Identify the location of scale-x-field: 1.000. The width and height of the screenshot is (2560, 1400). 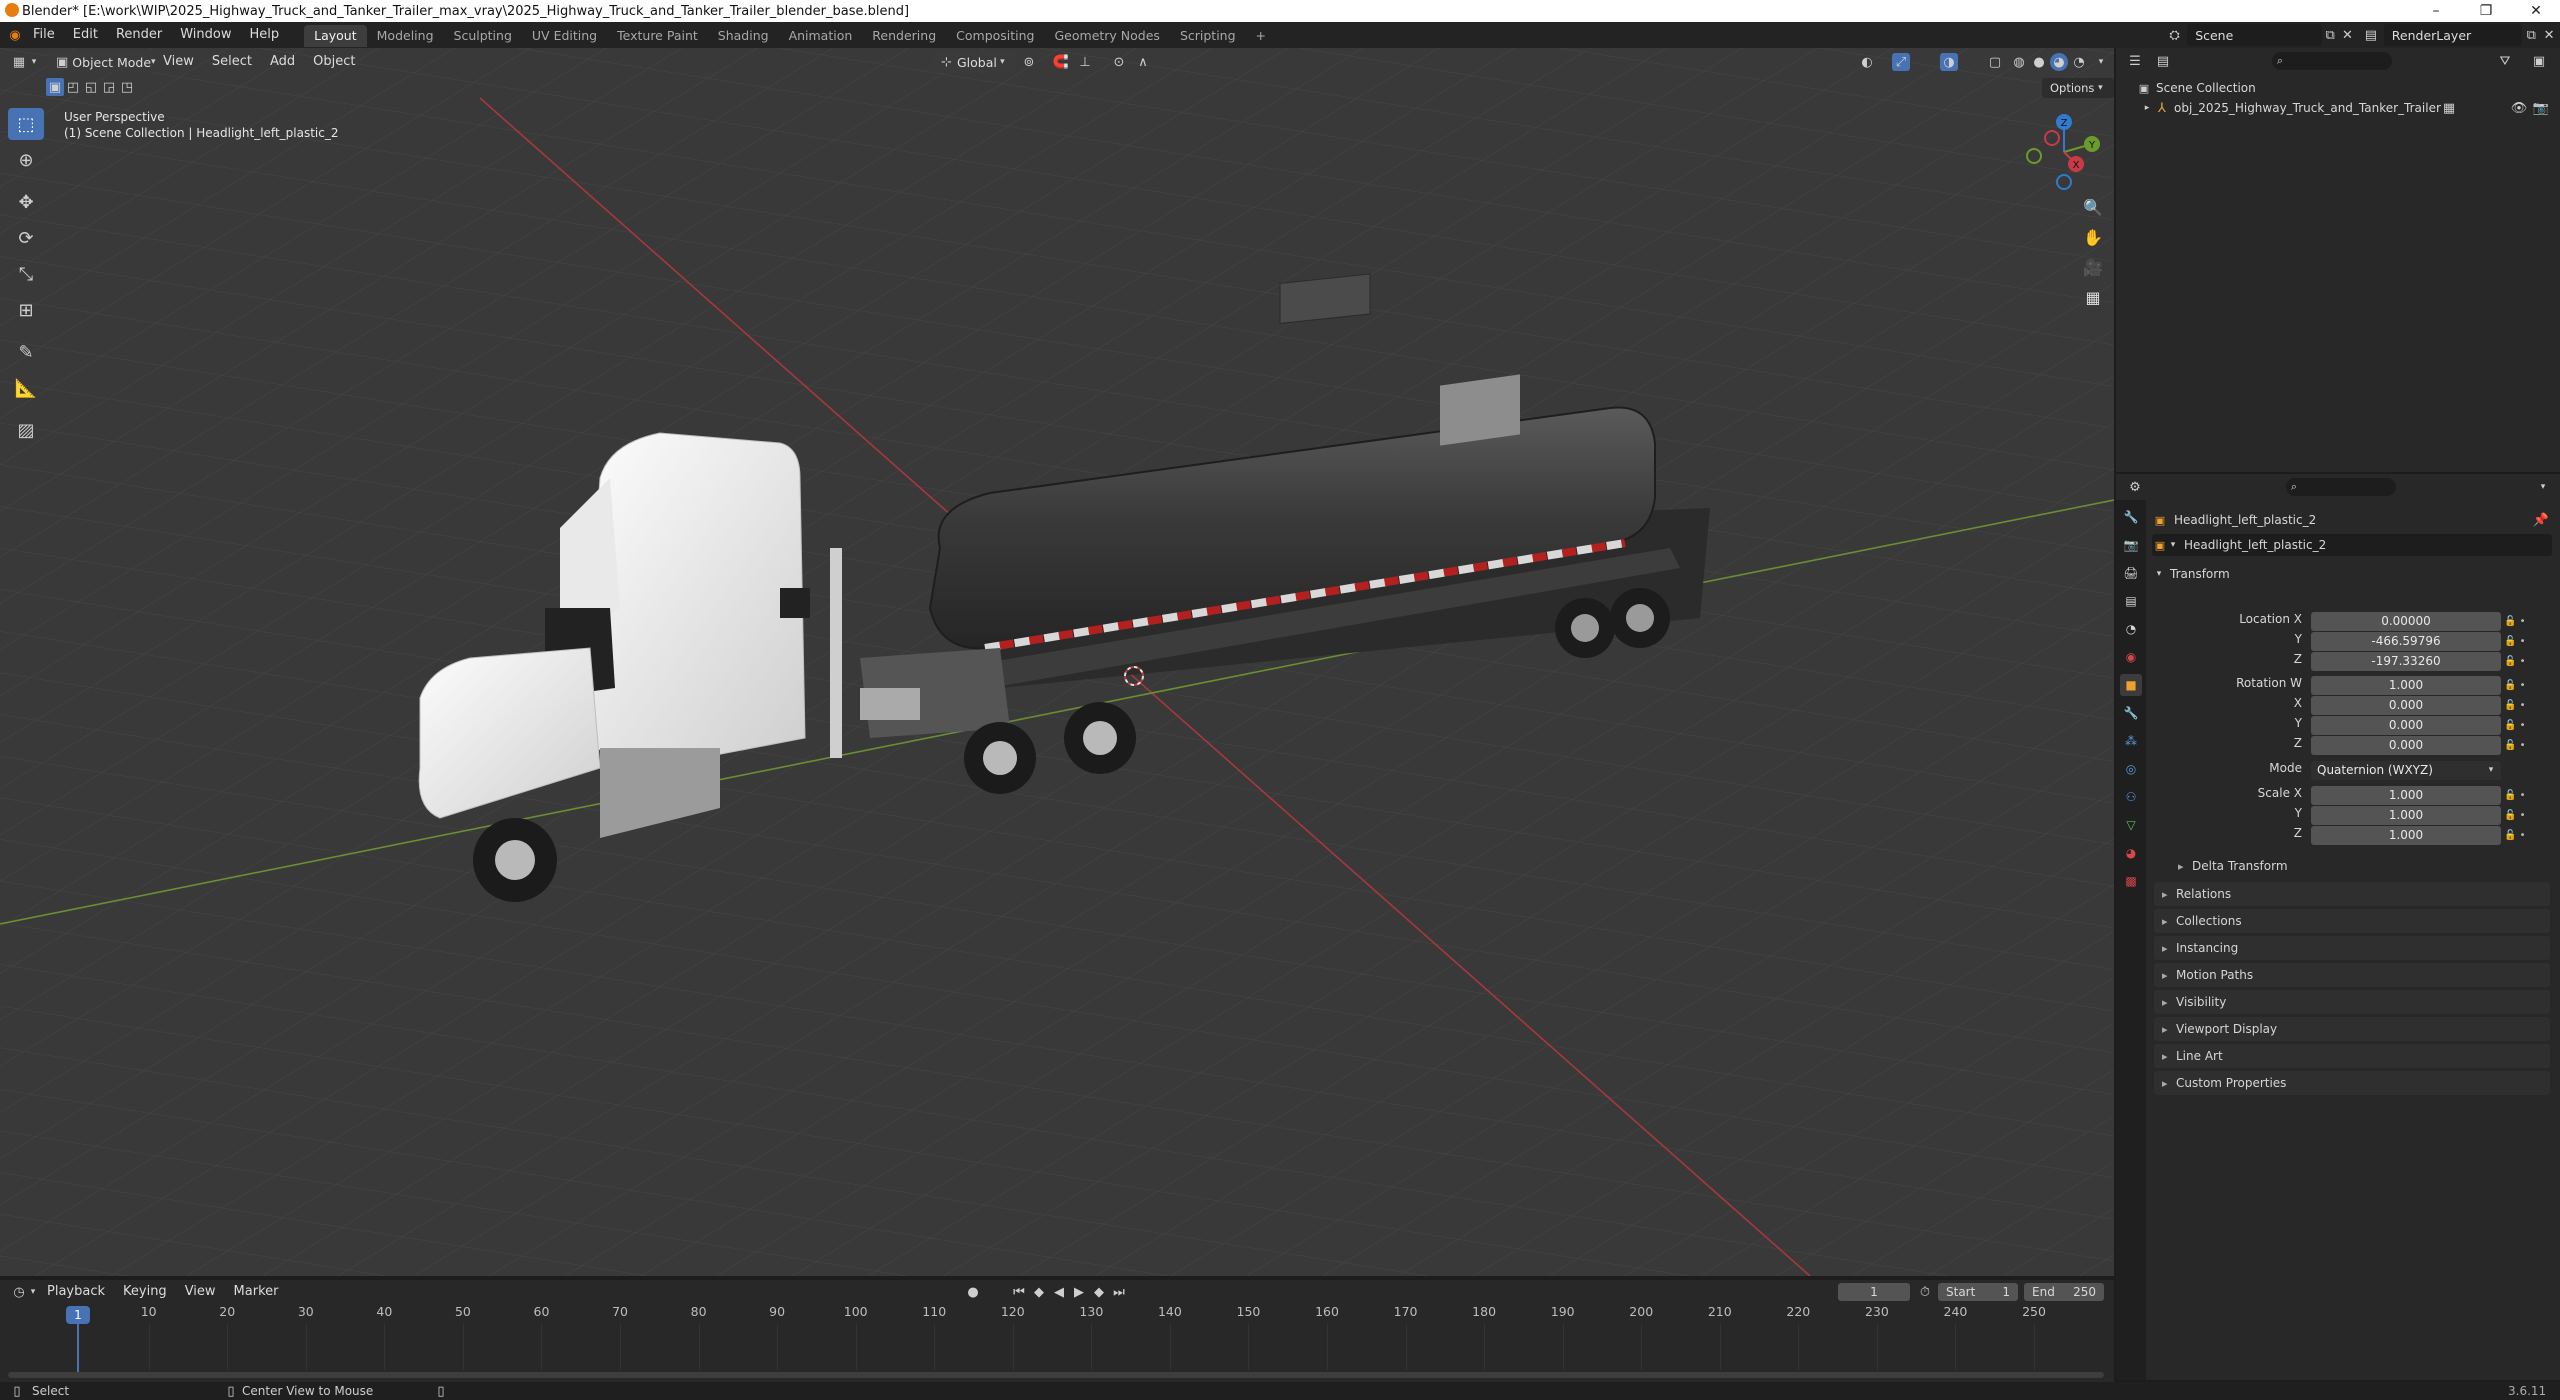
(2406, 795).